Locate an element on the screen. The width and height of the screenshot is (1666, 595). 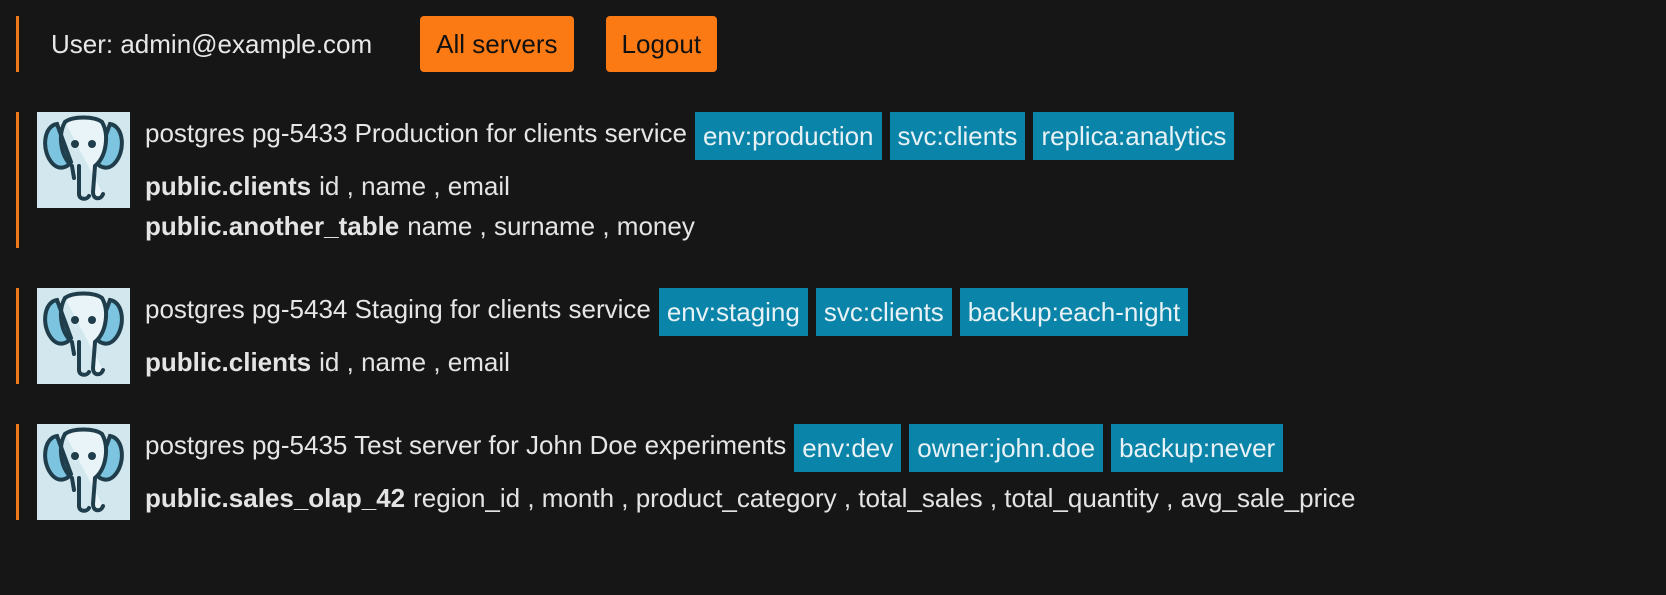
tag-chip: replica:analytics is located at coordinates (1134, 136).